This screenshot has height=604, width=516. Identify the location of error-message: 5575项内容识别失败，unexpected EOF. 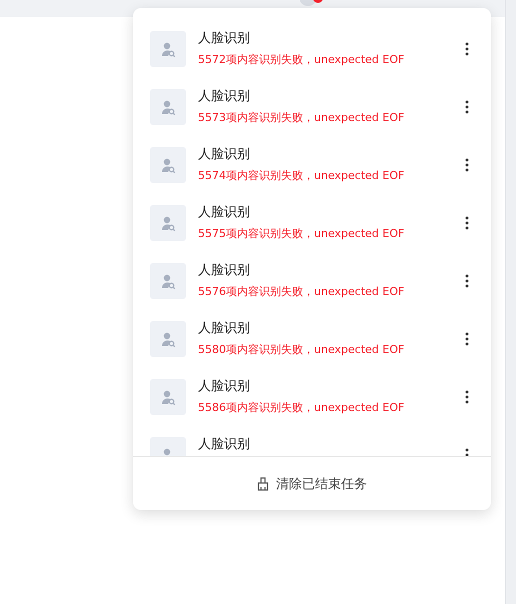
(302, 233).